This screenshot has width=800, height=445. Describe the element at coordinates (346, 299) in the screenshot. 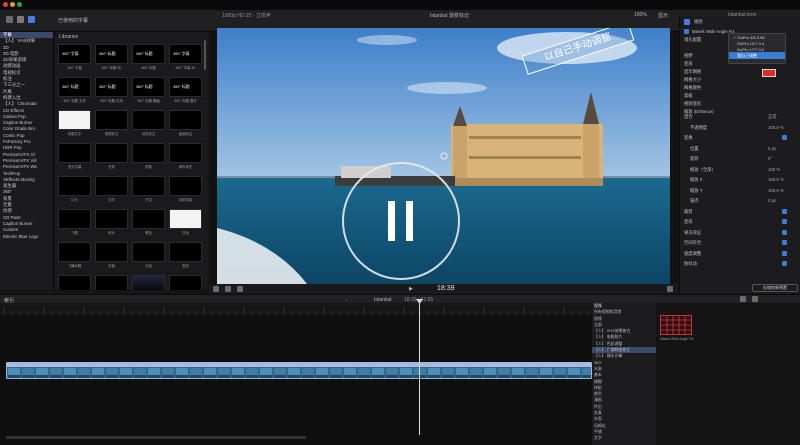

I see `chevron-left-icon: ‹` at that location.